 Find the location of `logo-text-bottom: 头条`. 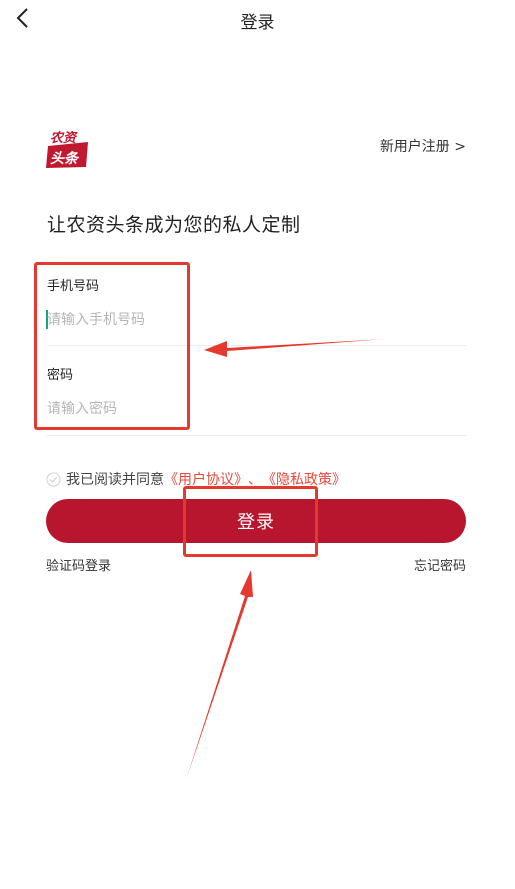

logo-text-bottom: 头条 is located at coordinates (65, 158).